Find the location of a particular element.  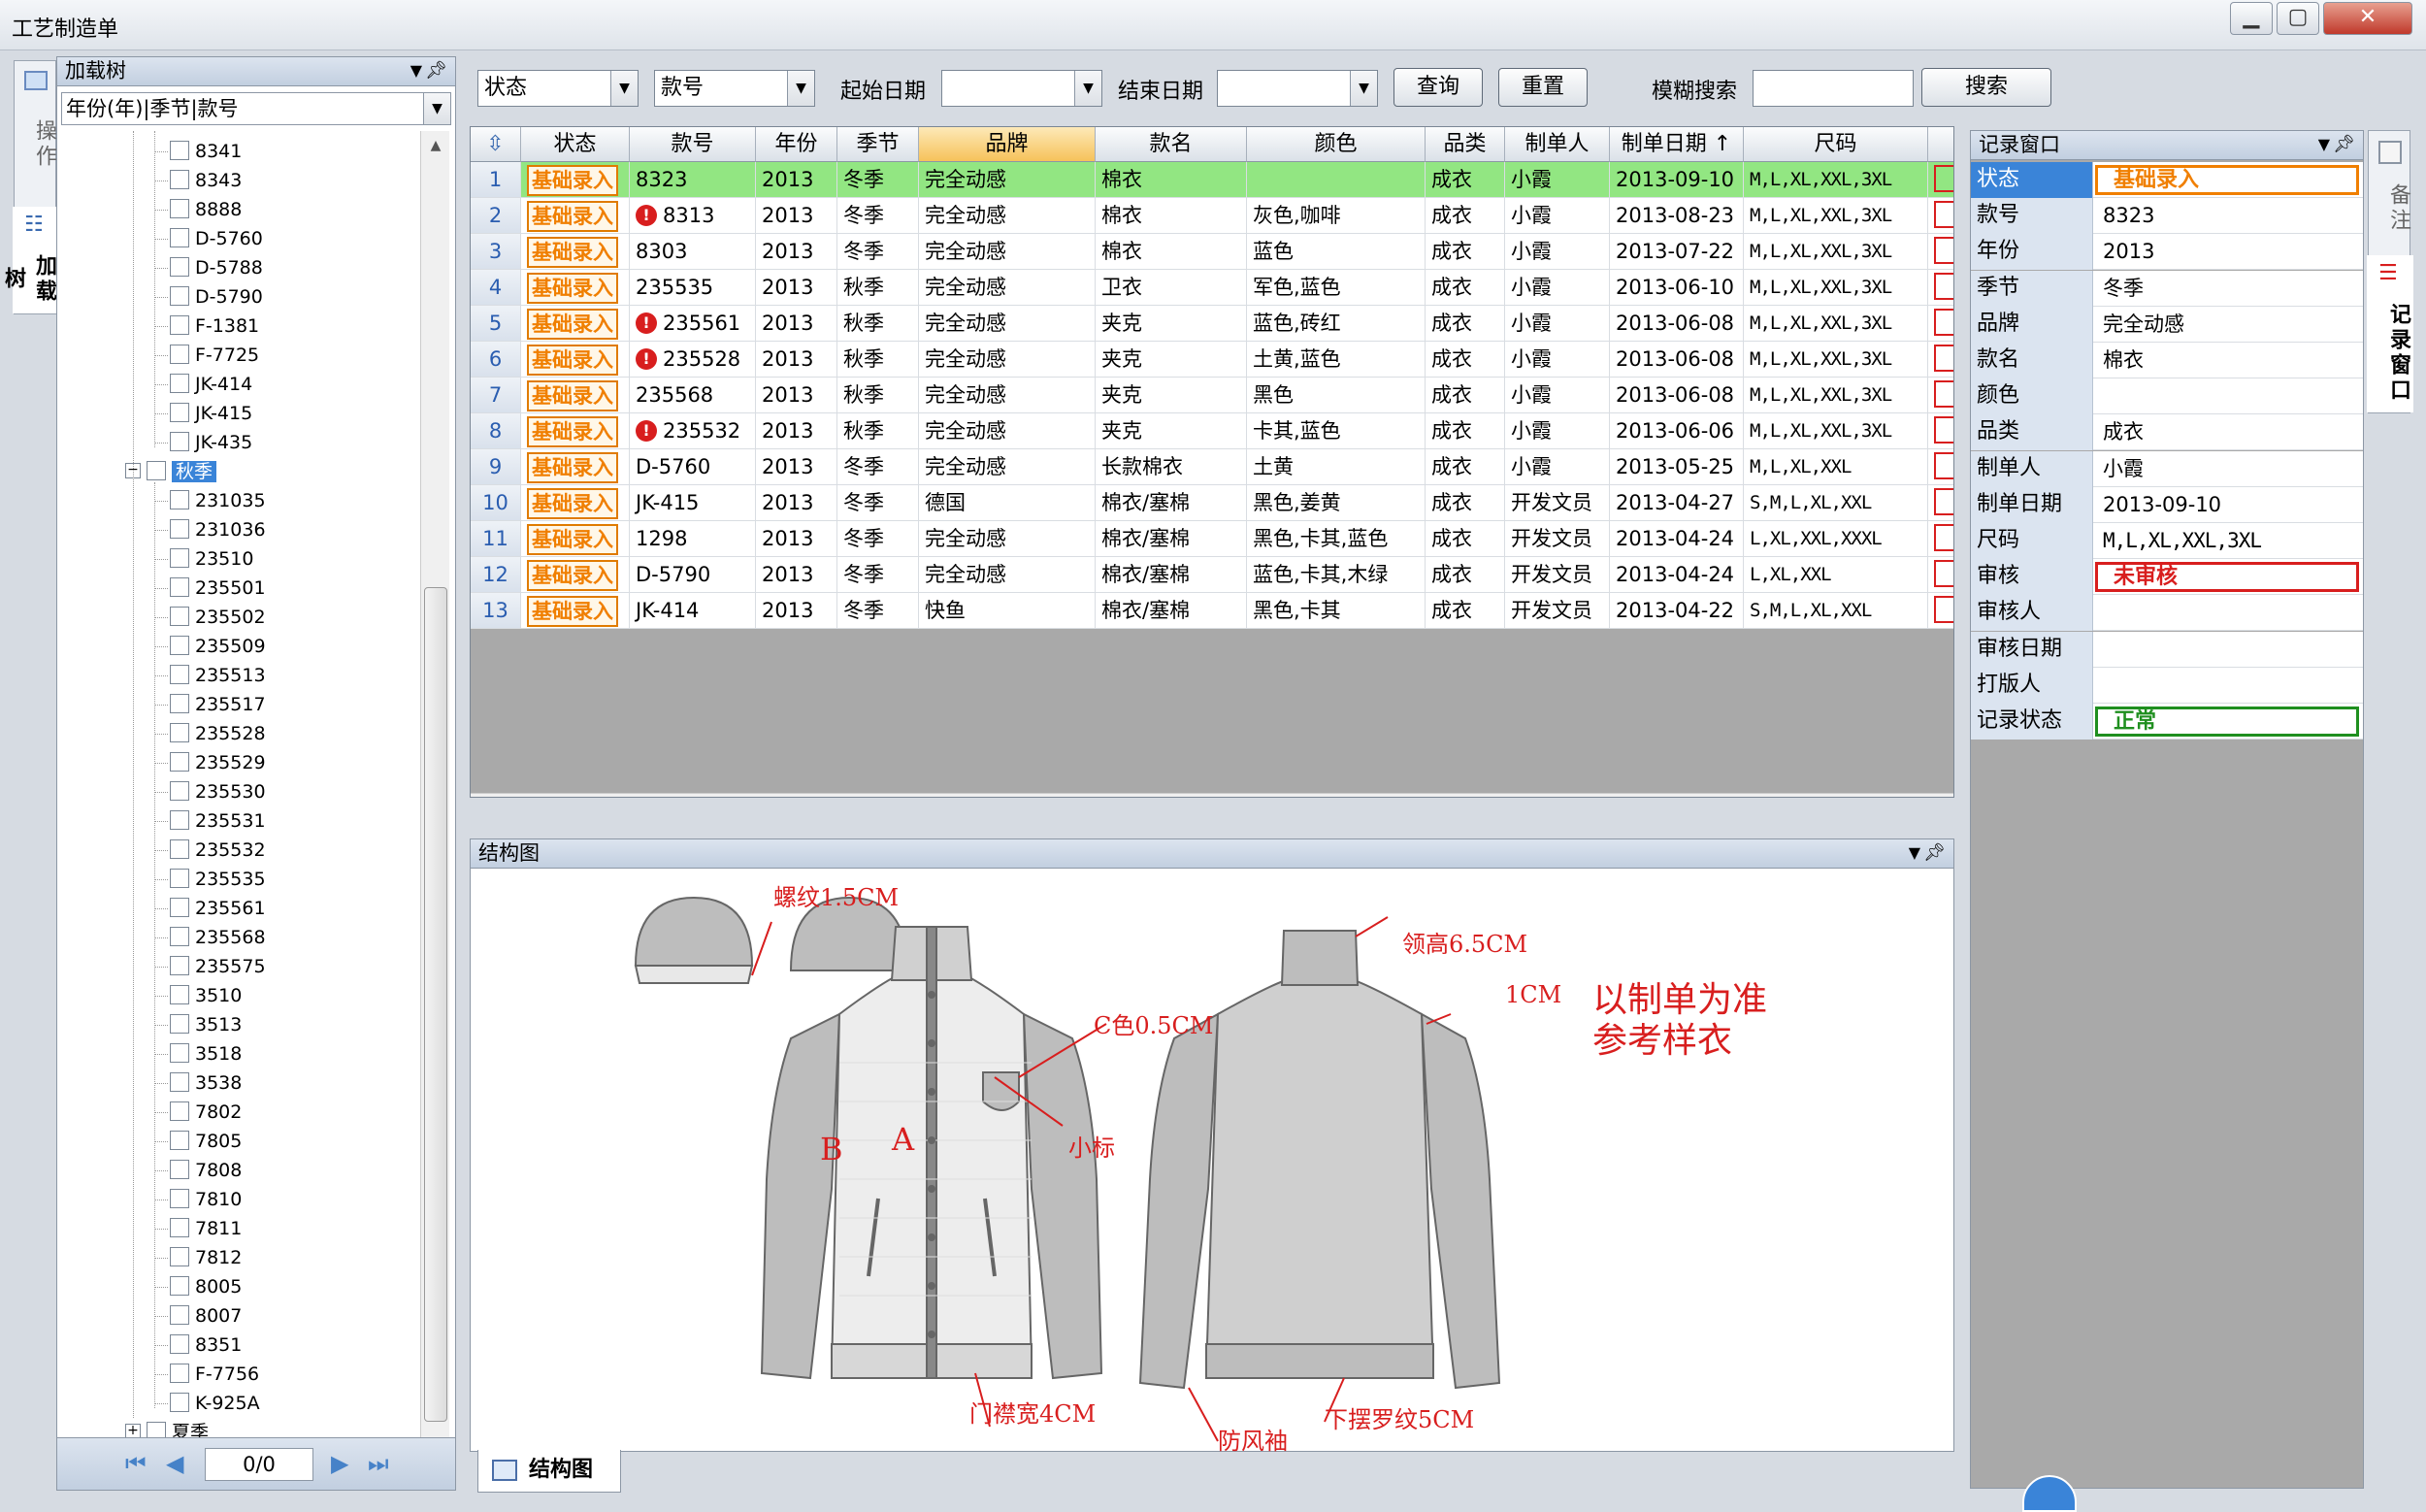

record-value: 2013 is located at coordinates (2125, 252).